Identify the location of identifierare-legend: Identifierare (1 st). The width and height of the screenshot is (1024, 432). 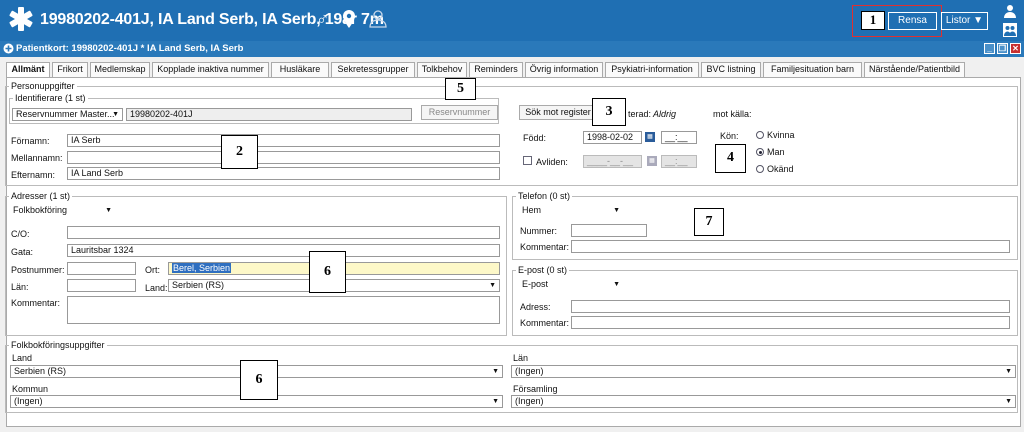
(50, 98).